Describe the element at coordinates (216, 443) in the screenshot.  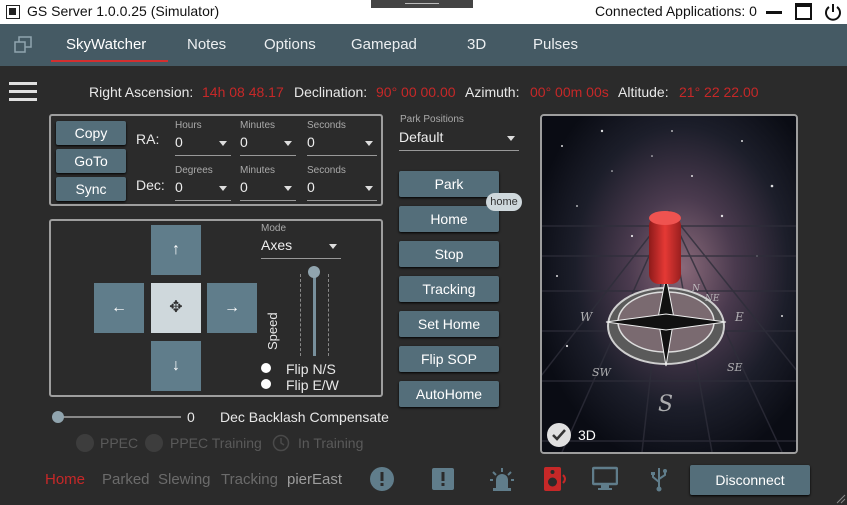
I see `ppec-training-label: PPEC Training` at that location.